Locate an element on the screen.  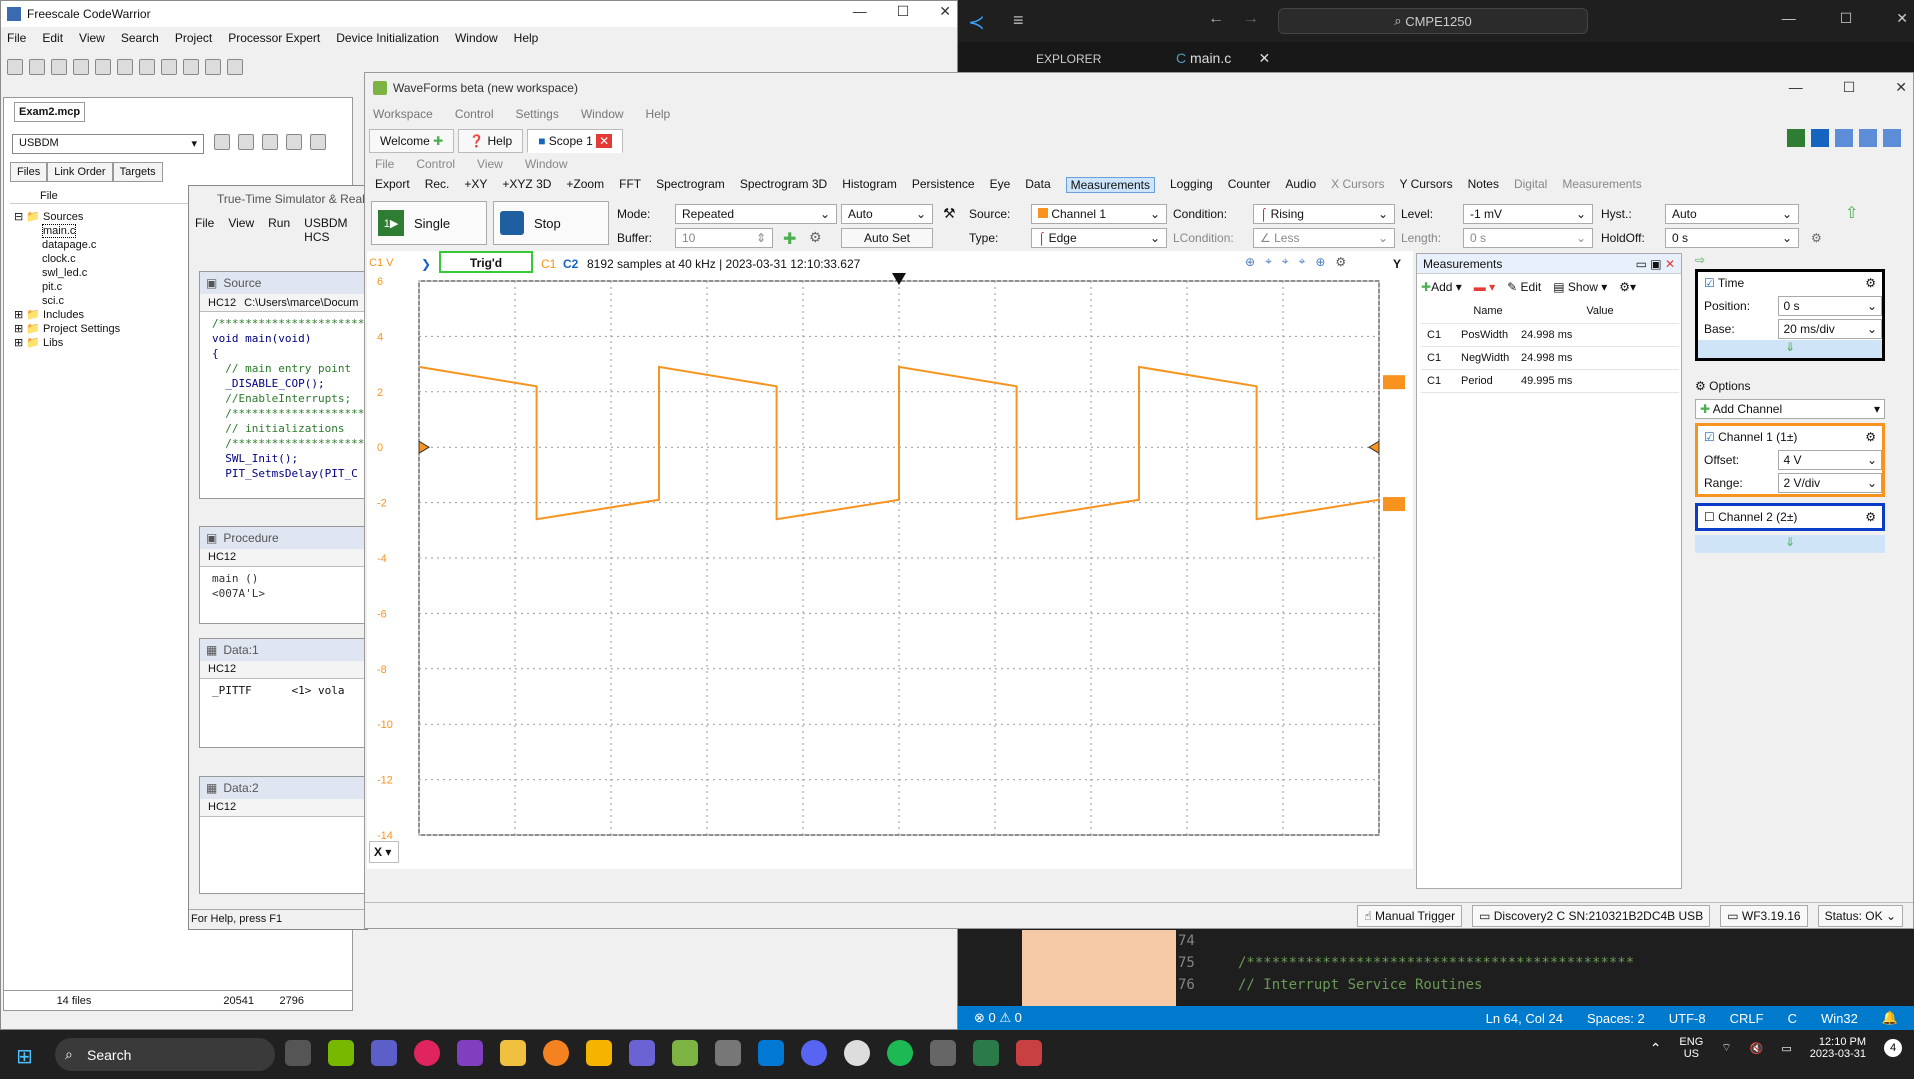
tree-libs: ⊞ 📁 Libs is located at coordinates (67, 343).